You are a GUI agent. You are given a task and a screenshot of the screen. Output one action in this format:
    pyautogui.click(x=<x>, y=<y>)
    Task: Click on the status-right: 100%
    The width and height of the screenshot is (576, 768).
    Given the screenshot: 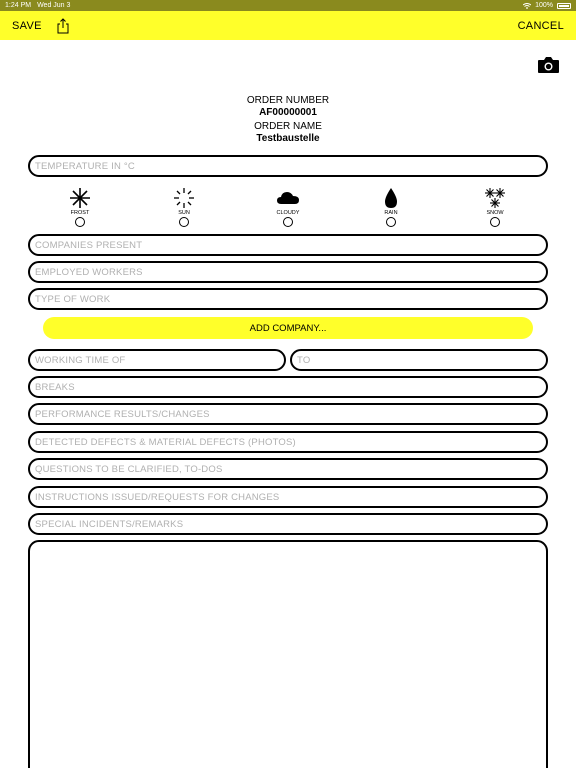 What is the action you would take?
    pyautogui.click(x=547, y=5)
    